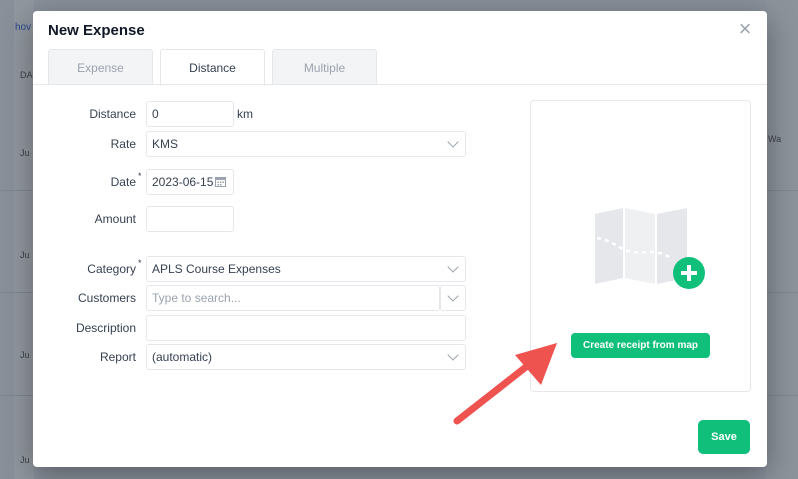  What do you see at coordinates (140, 263) in the screenshot?
I see `category-required-mark: *` at bounding box center [140, 263].